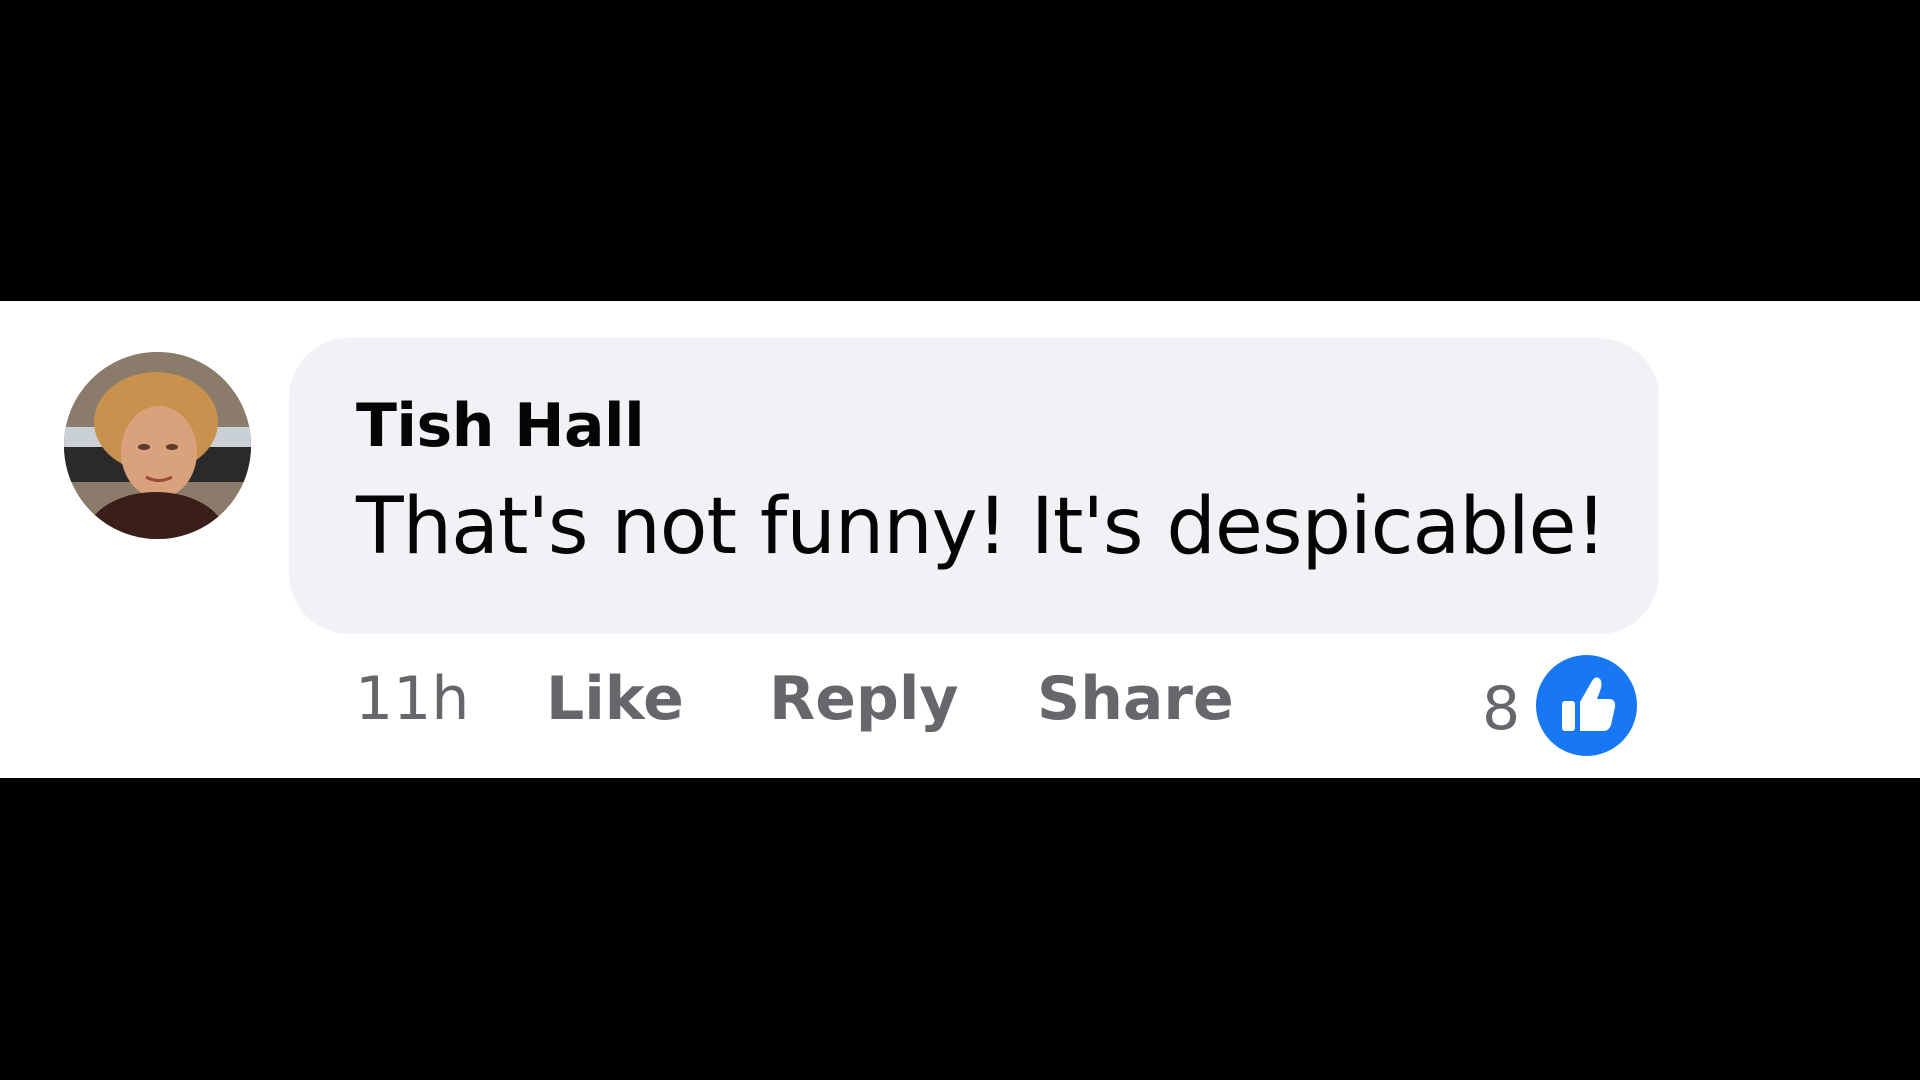 The height and width of the screenshot is (1080, 1920). Describe the element at coordinates (981, 527) in the screenshot. I see `comment-text: That's not funny! It's despicable!` at that location.